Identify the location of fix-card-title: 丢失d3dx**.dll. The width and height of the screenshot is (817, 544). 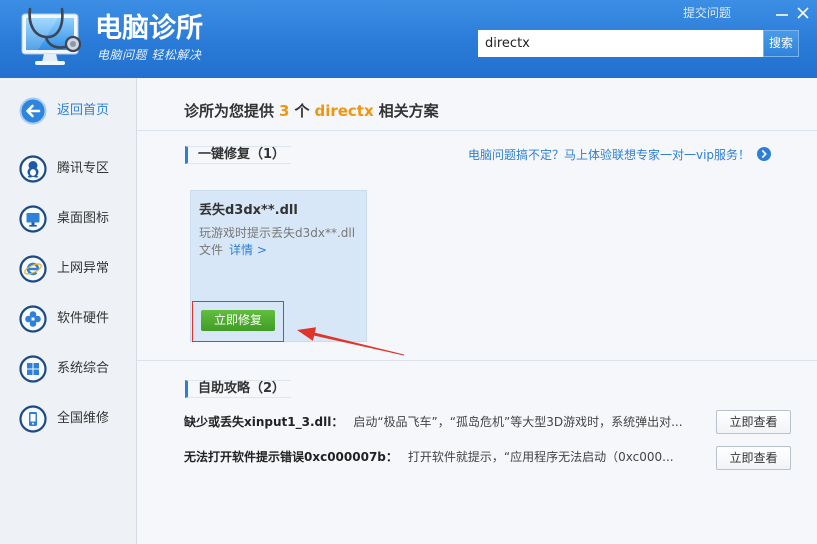
(248, 210).